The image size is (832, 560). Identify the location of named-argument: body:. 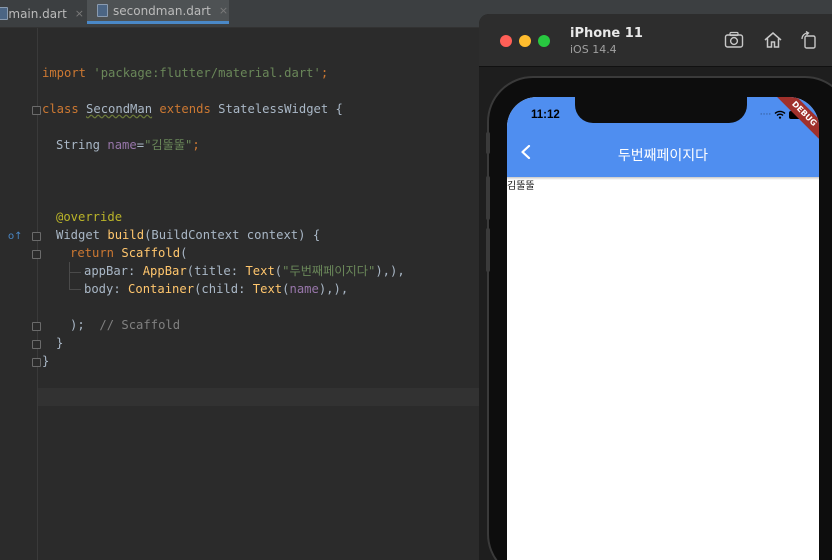
(106, 289).